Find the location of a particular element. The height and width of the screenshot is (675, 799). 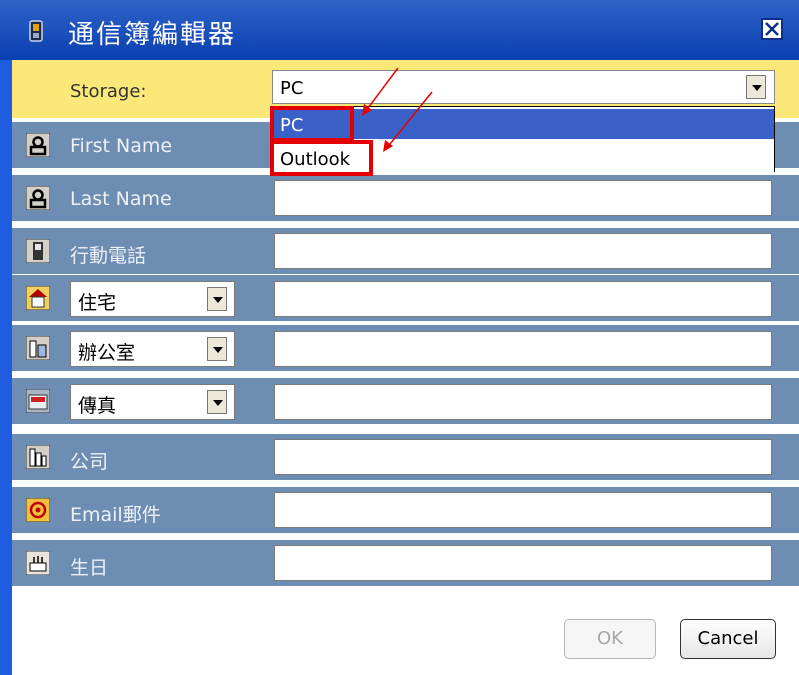

company-label: 公司 is located at coordinates (89, 462).